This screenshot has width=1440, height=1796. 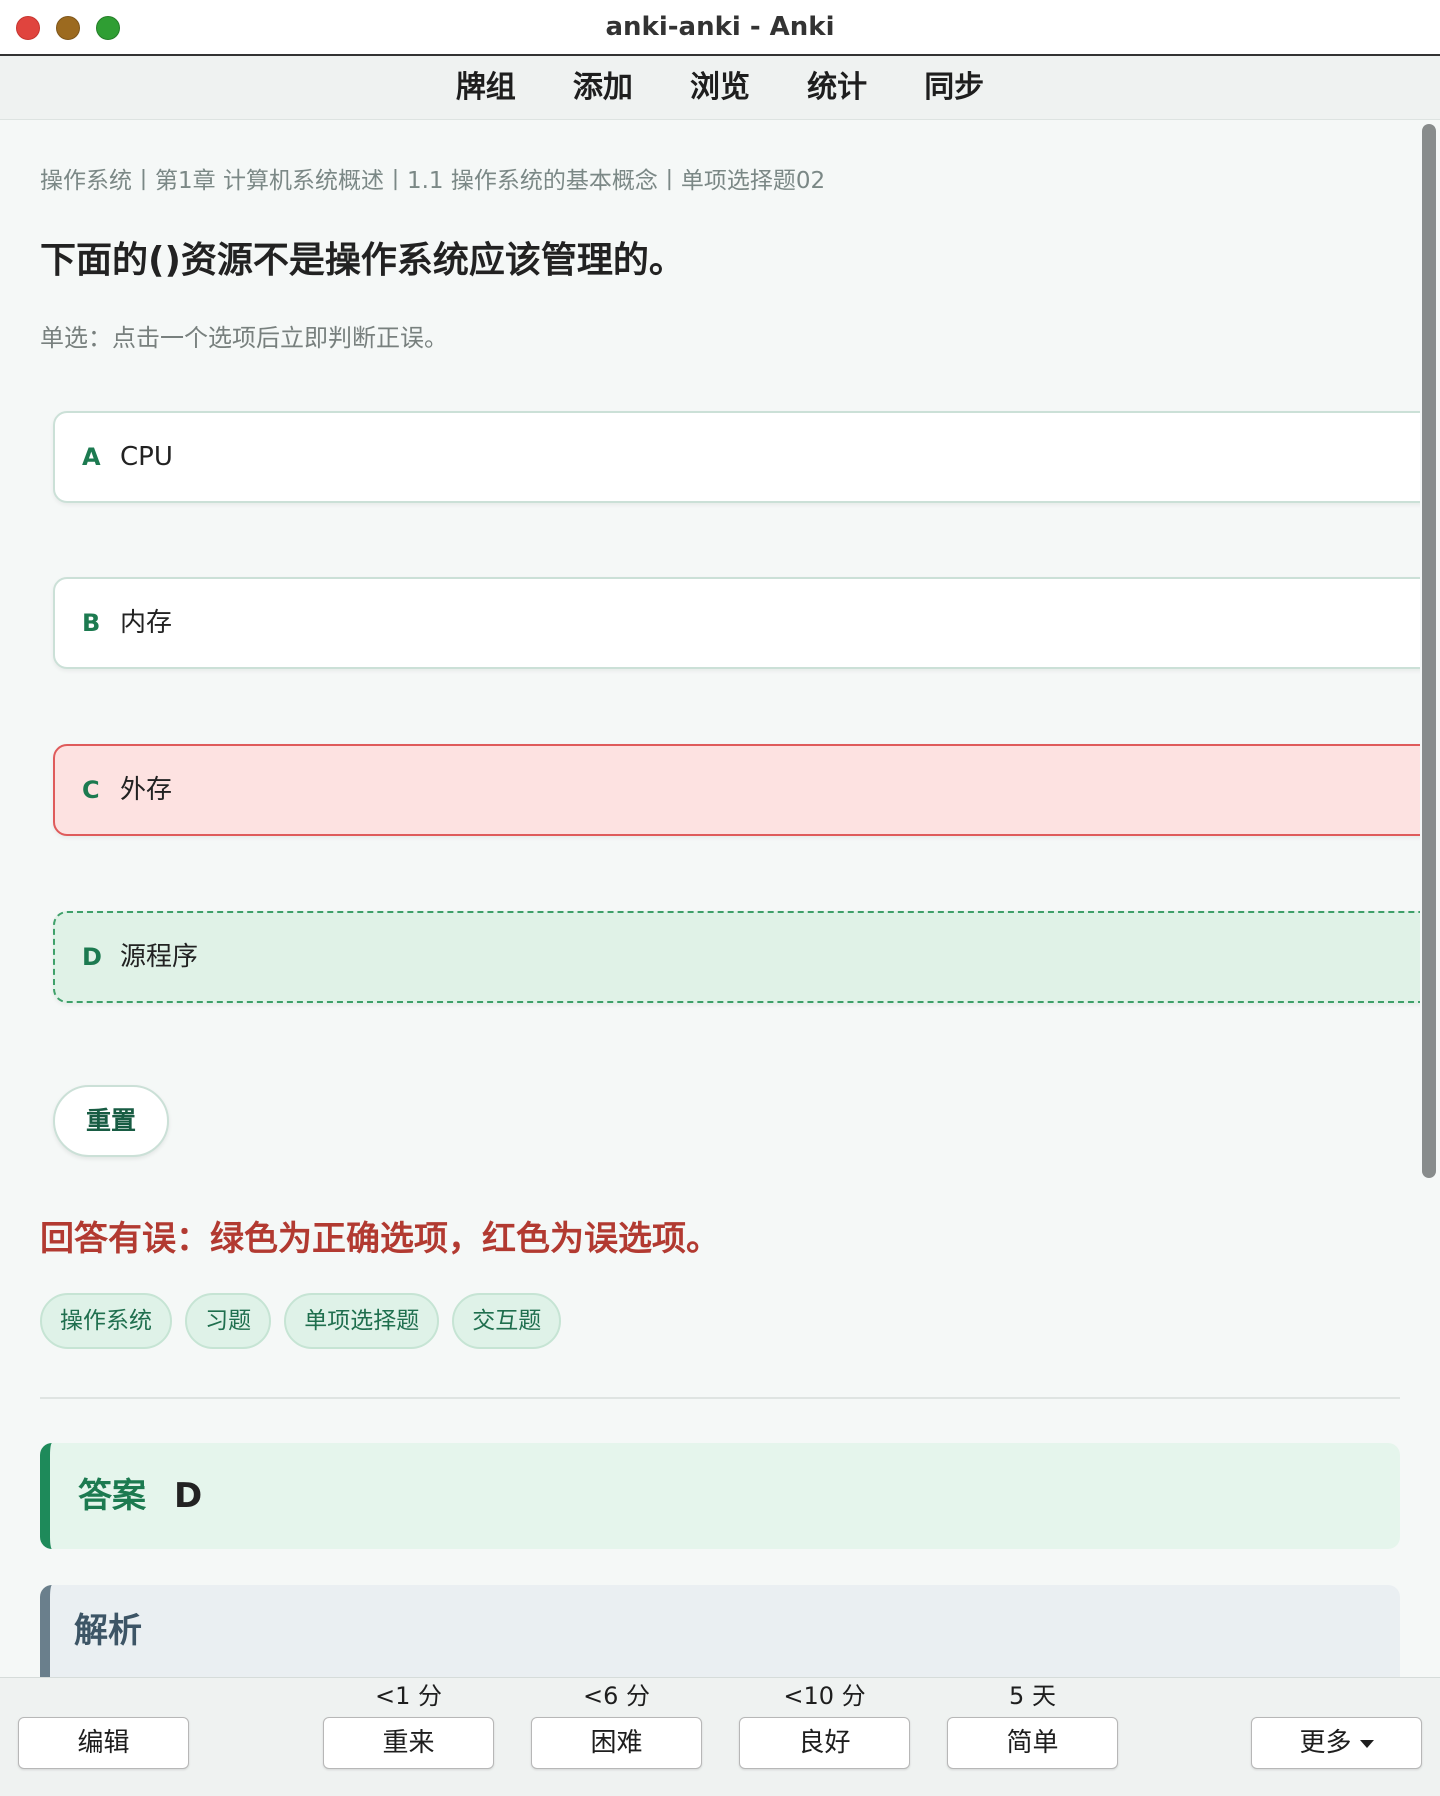 What do you see at coordinates (837, 88) in the screenshot?
I see `nav-stats: 统计` at bounding box center [837, 88].